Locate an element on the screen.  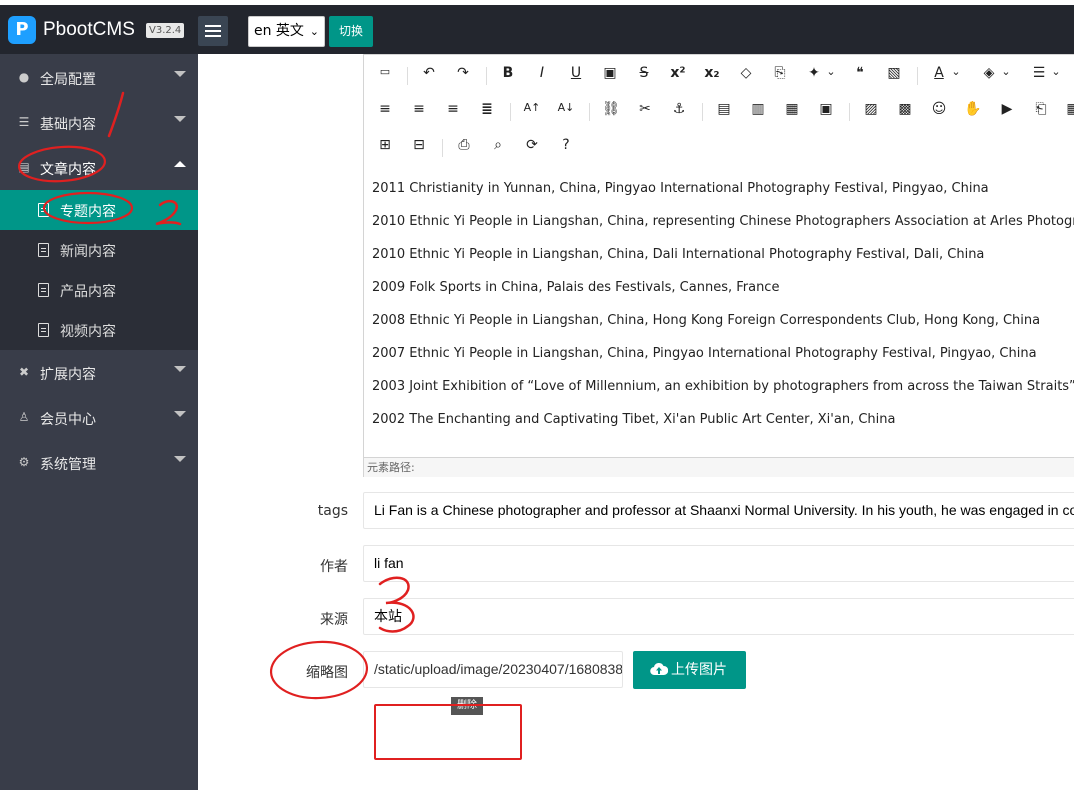
align-center-icon: ≡ is located at coordinates (419, 112).